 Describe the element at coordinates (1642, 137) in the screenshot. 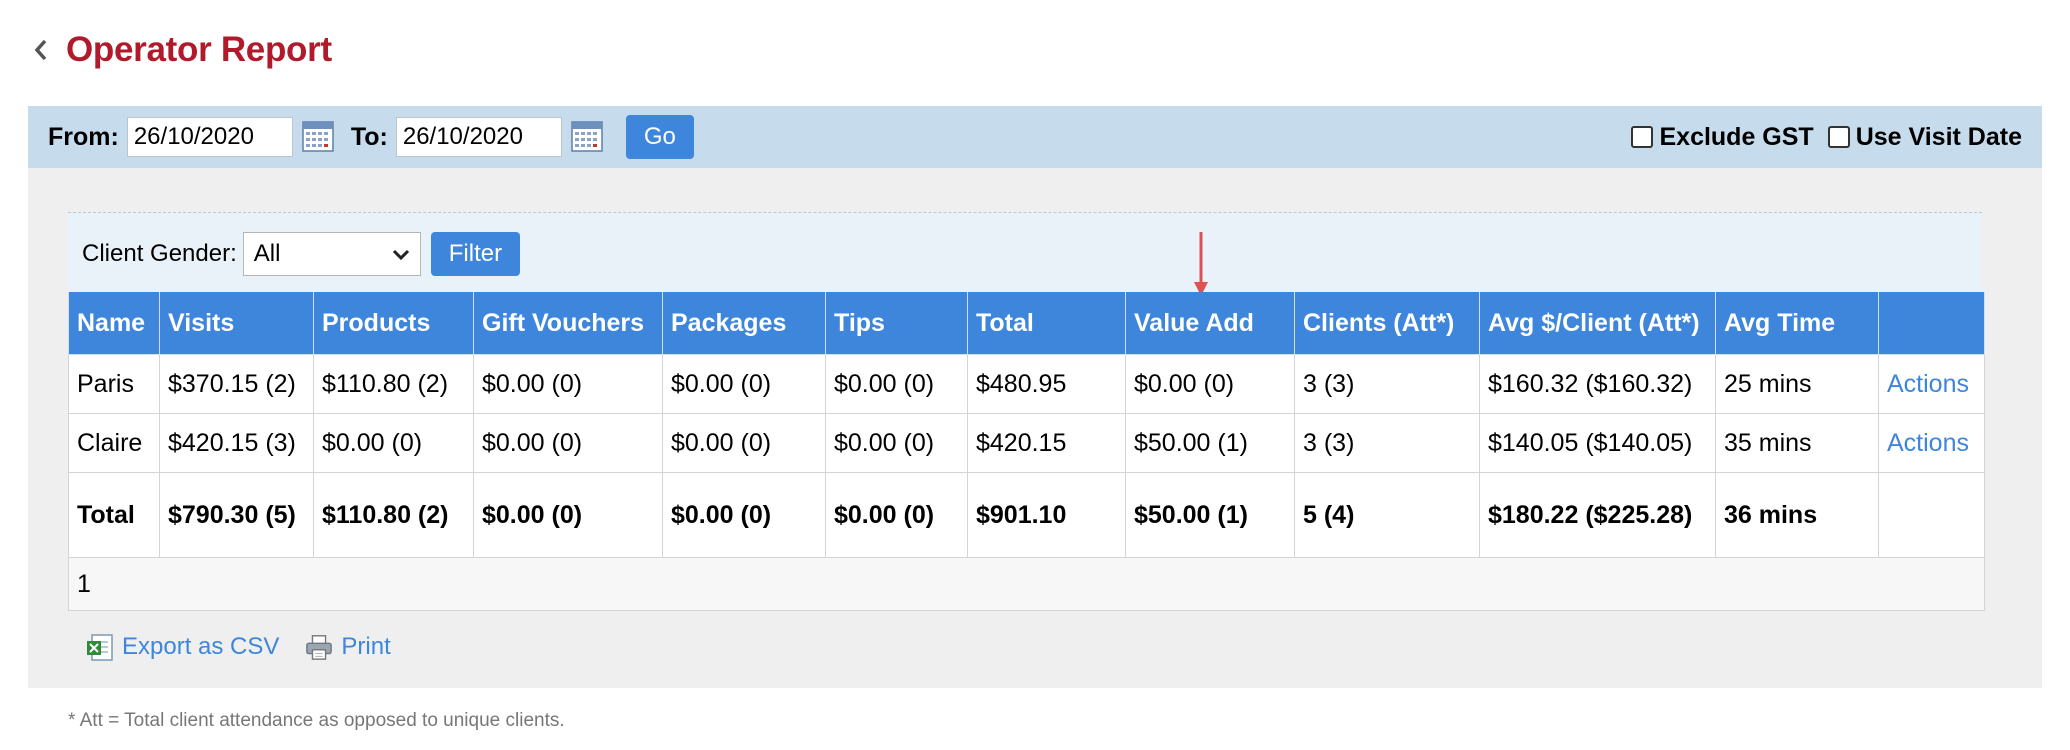

I see `exclude-gst-checkbox` at that location.